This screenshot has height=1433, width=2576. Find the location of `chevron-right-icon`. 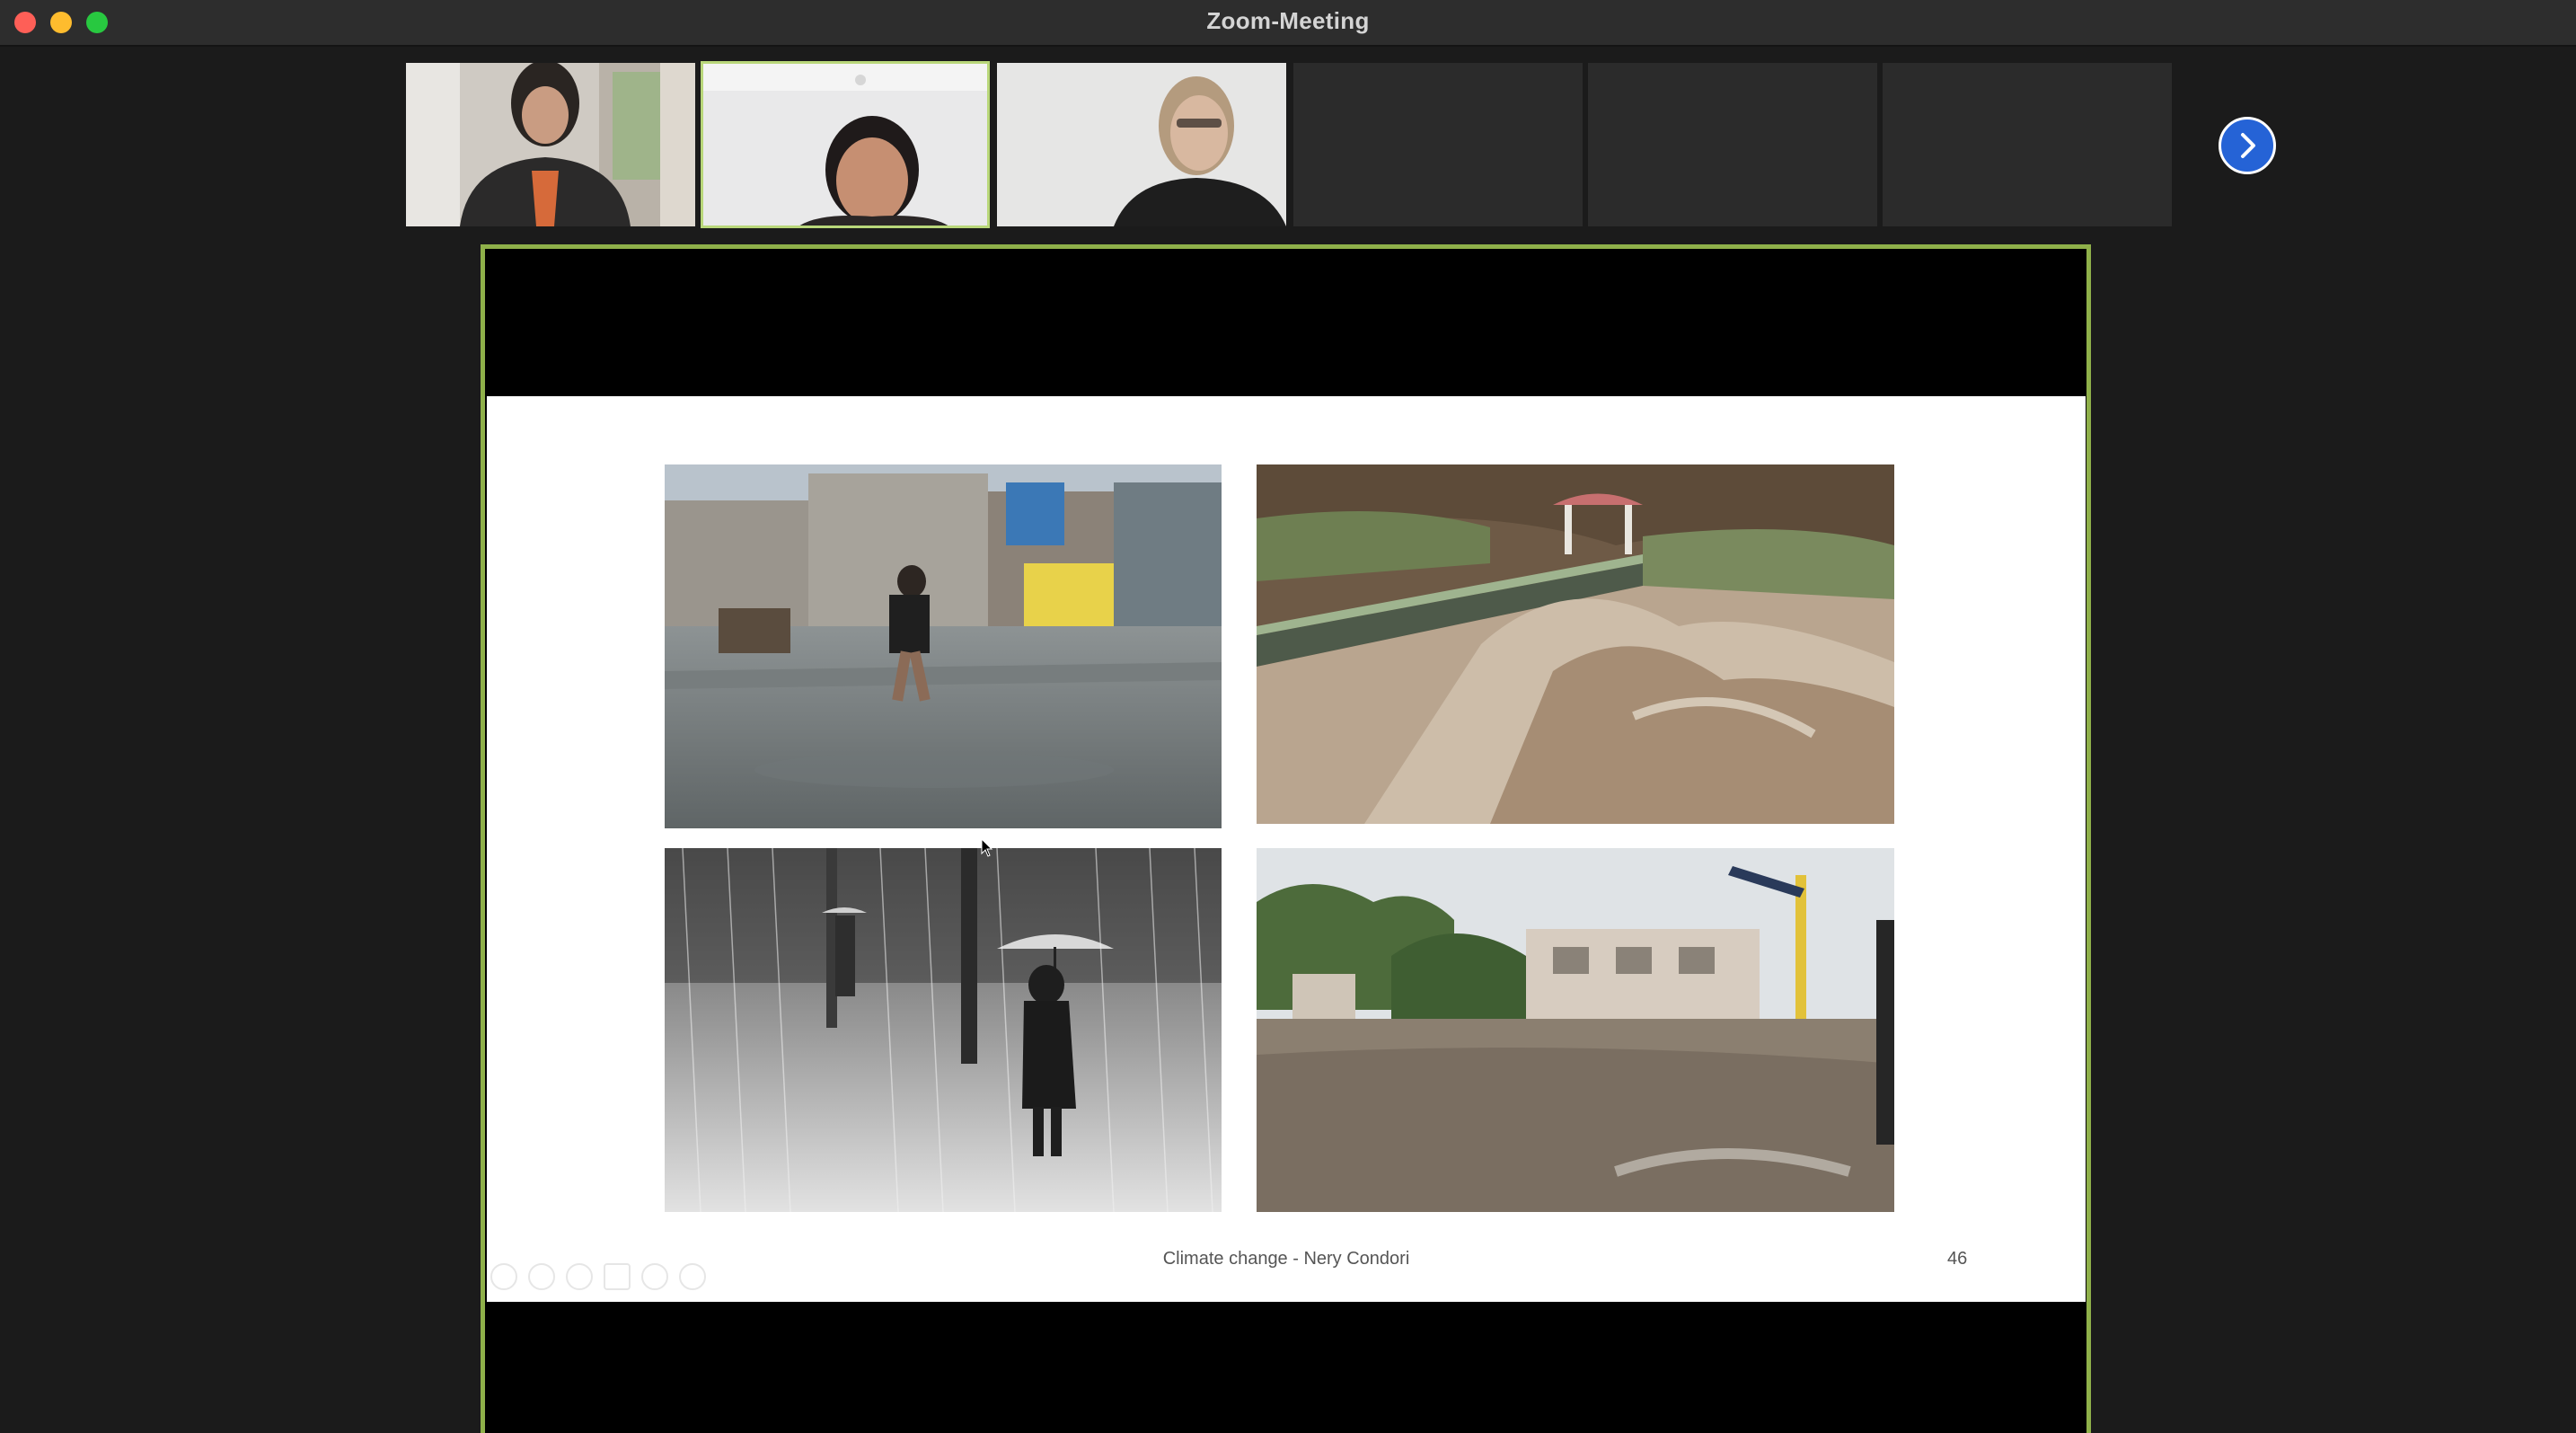

chevron-right-icon is located at coordinates (2248, 145).